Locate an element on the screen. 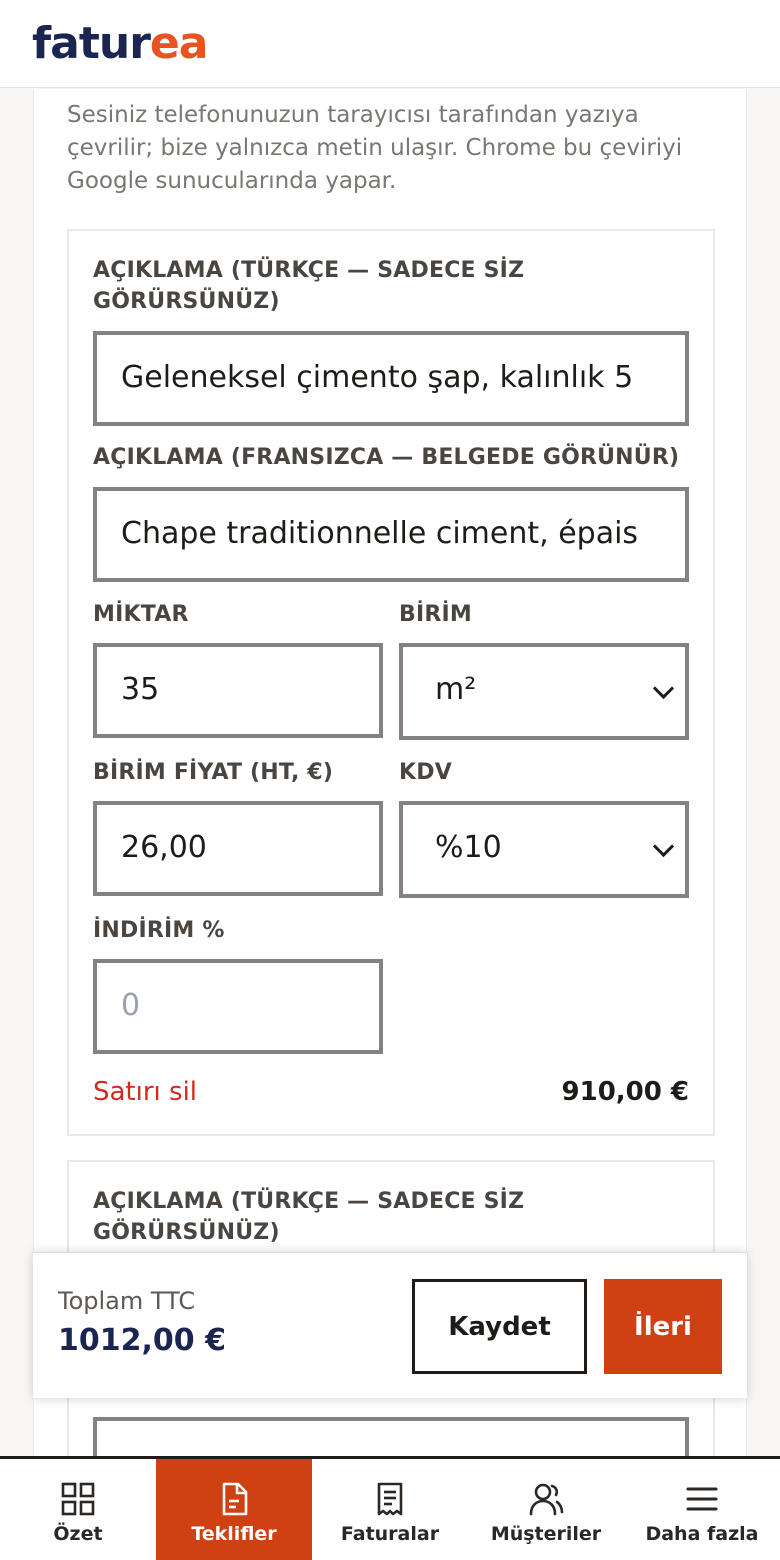 The image size is (780, 1560). nav-item-invoices: Faturalar is located at coordinates (390, 1509).